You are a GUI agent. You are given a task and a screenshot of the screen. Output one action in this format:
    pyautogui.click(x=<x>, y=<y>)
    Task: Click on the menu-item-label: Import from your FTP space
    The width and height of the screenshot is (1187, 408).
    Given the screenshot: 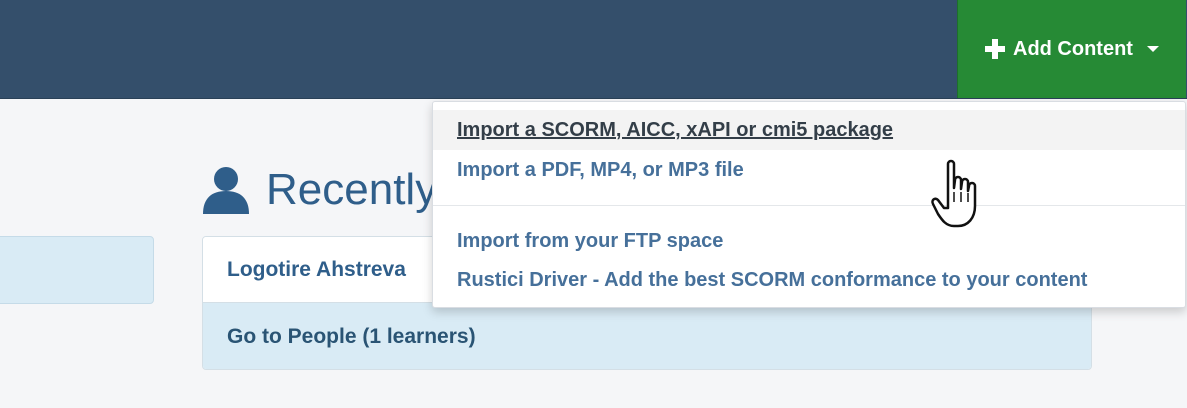 What is the action you would take?
    pyautogui.click(x=590, y=240)
    